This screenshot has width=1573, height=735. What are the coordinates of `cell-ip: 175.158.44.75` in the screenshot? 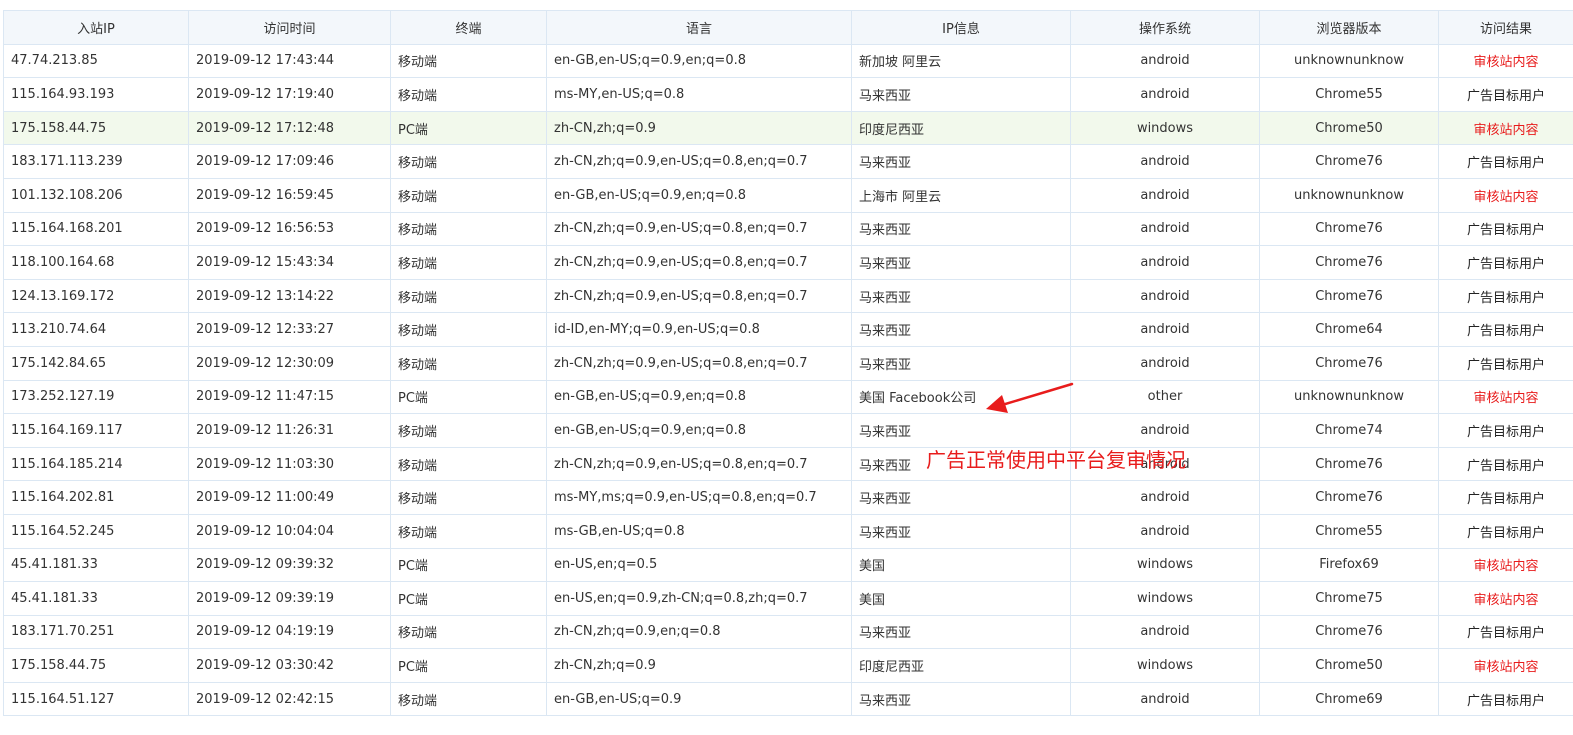 It's located at (96, 665).